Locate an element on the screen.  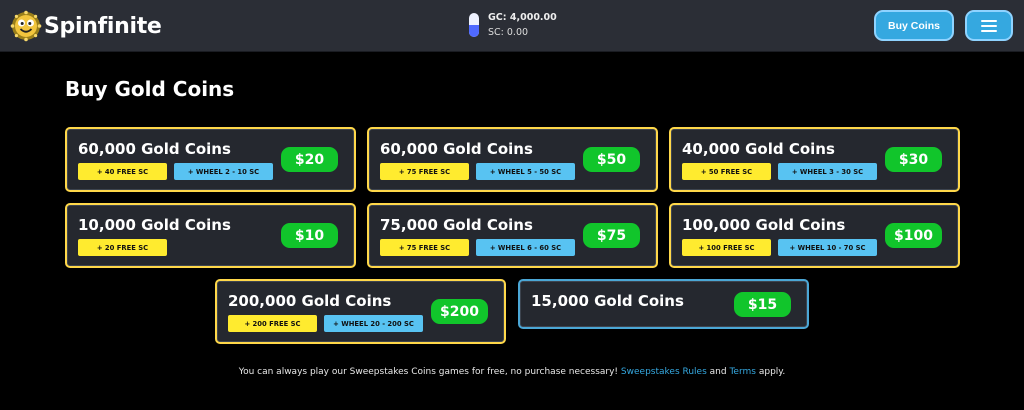
package-bonuses: + 40 FREE SC + WHEEL 2 - 10 SC is located at coordinates (175, 171).